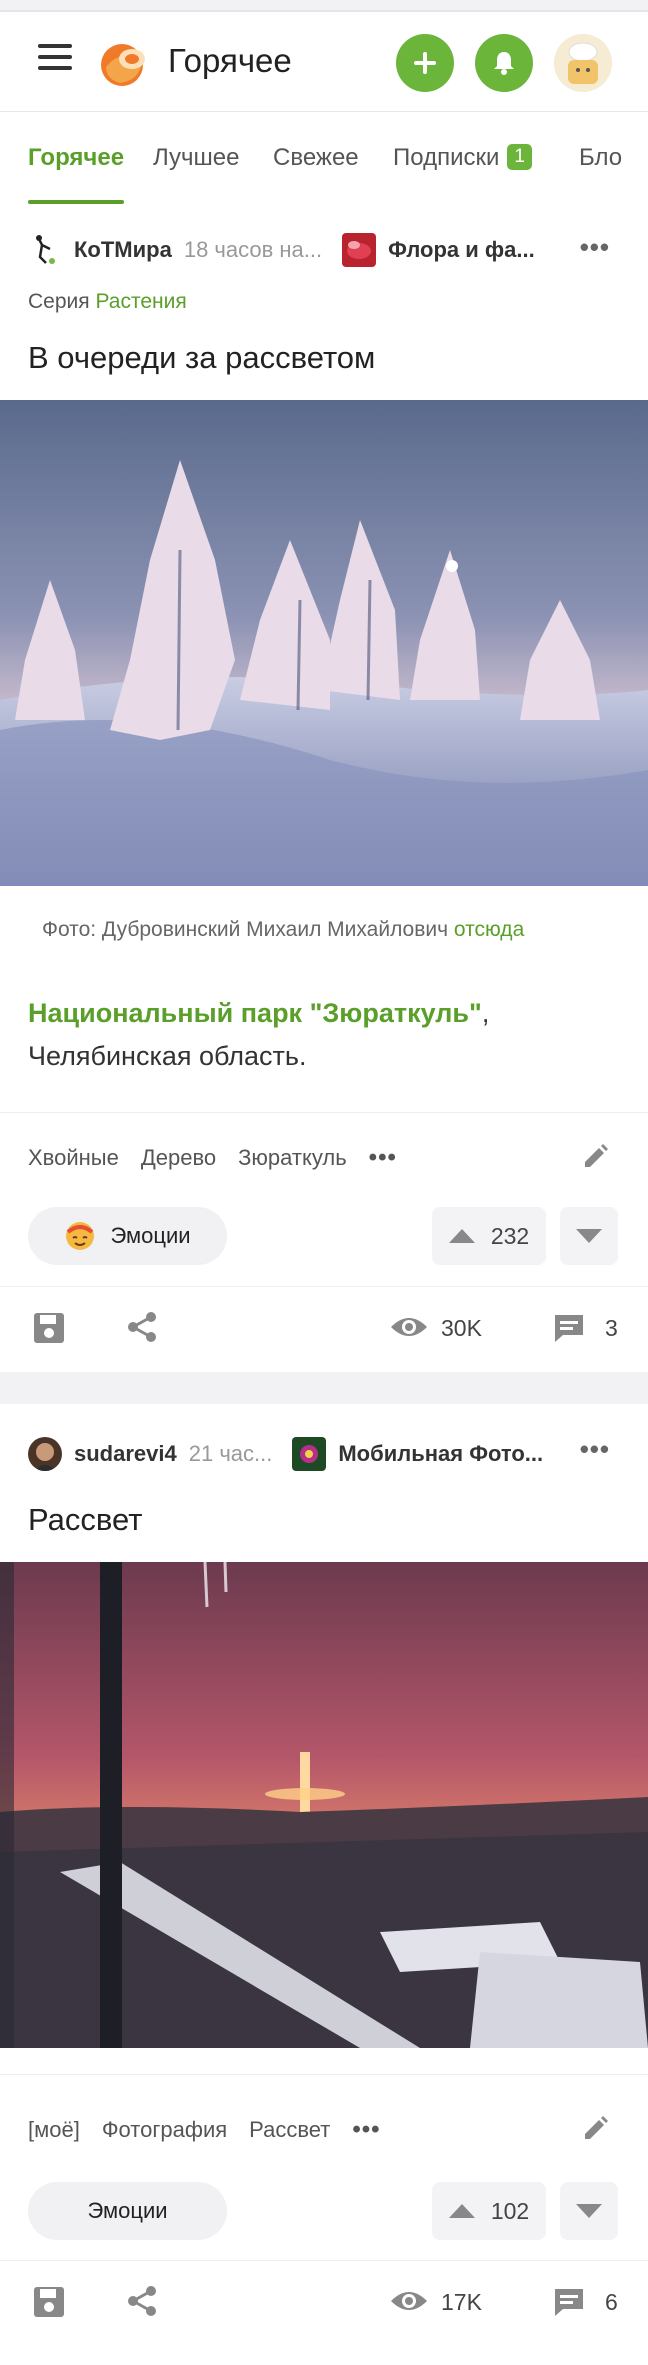 This screenshot has width=648, height=2365. What do you see at coordinates (324, 1327) in the screenshot?
I see `post-actions: 30K 3` at bounding box center [324, 1327].